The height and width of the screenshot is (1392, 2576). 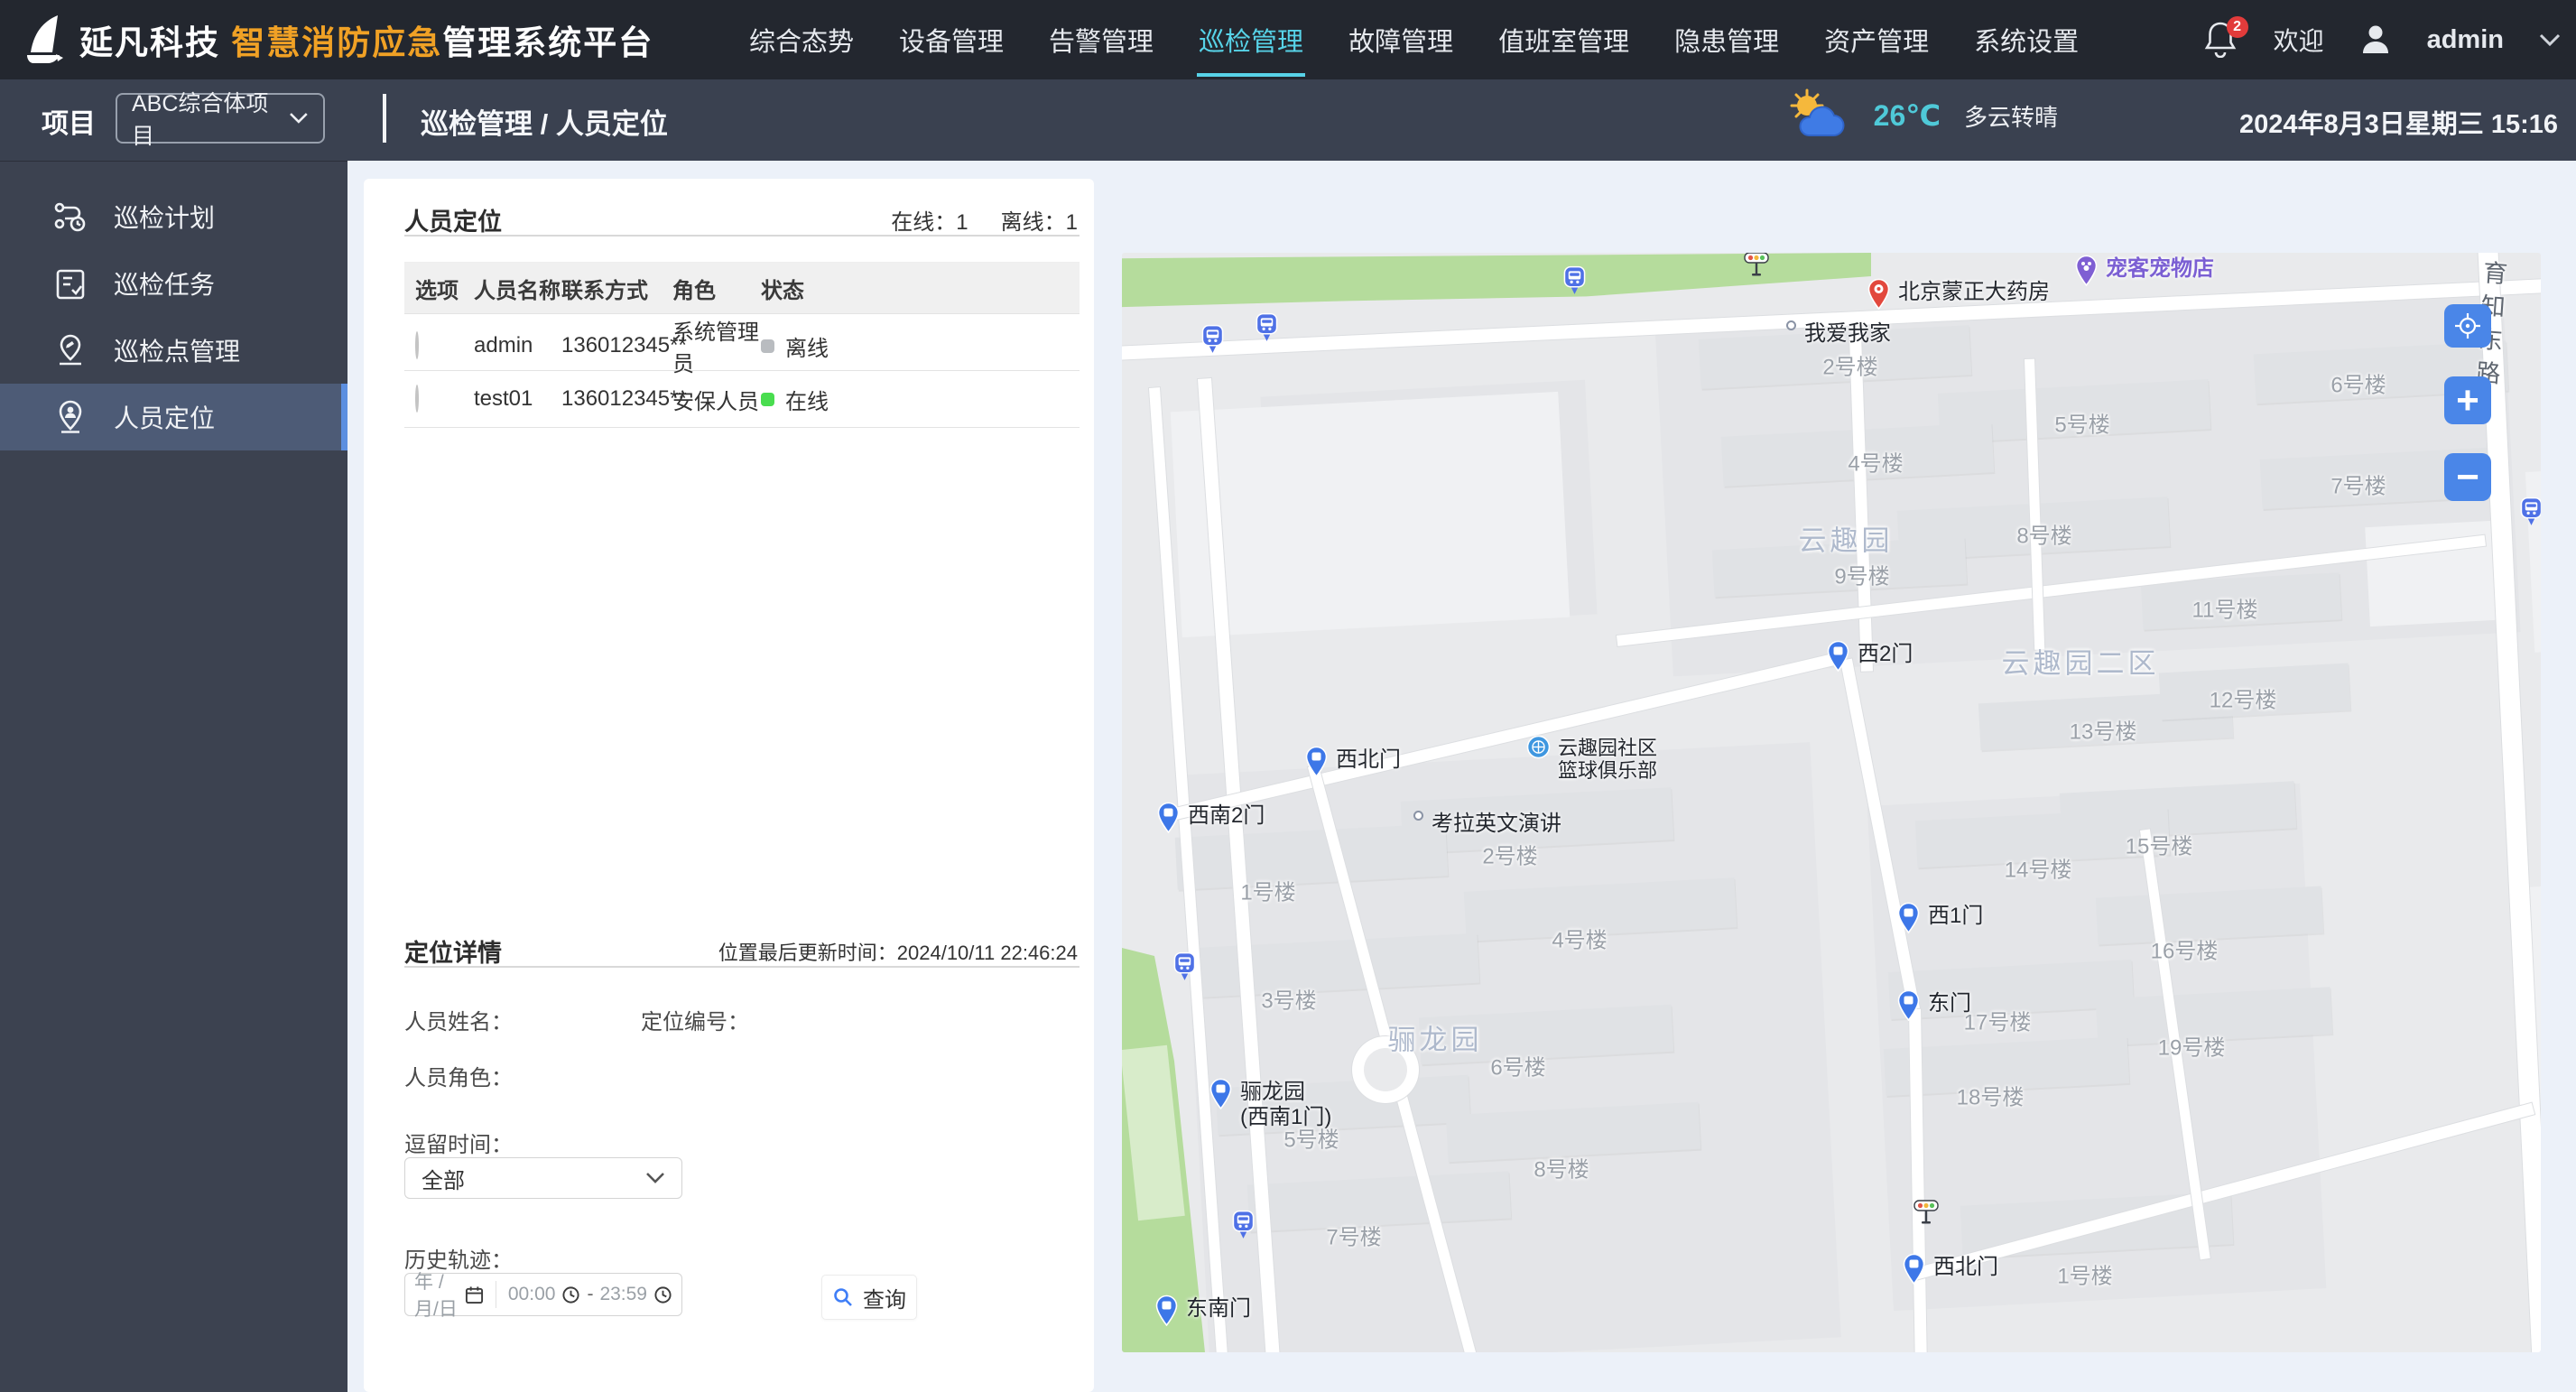 I want to click on date-placeholder: 年 /月/日, so click(x=436, y=1295).